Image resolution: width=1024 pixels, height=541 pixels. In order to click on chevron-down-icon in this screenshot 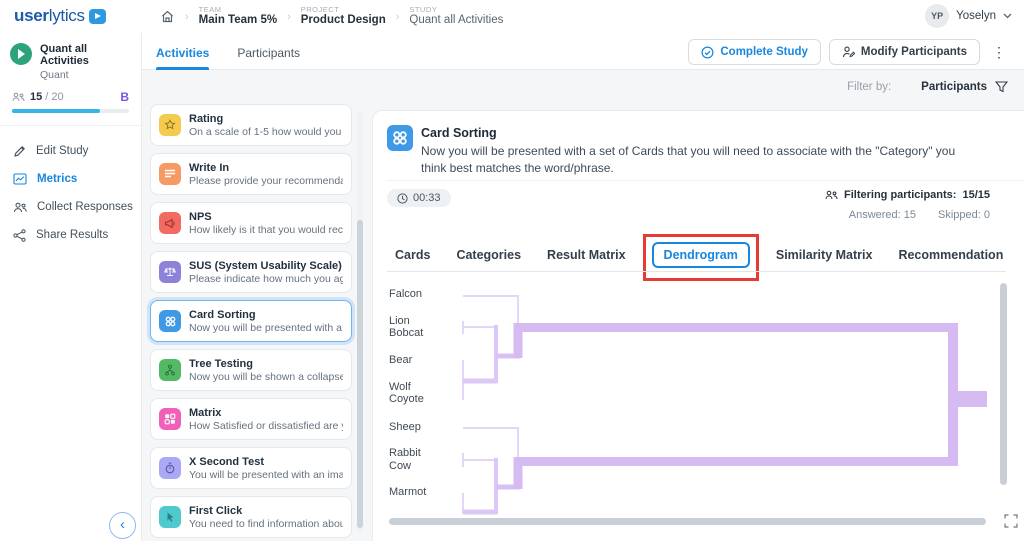, I will do `click(1007, 16)`.